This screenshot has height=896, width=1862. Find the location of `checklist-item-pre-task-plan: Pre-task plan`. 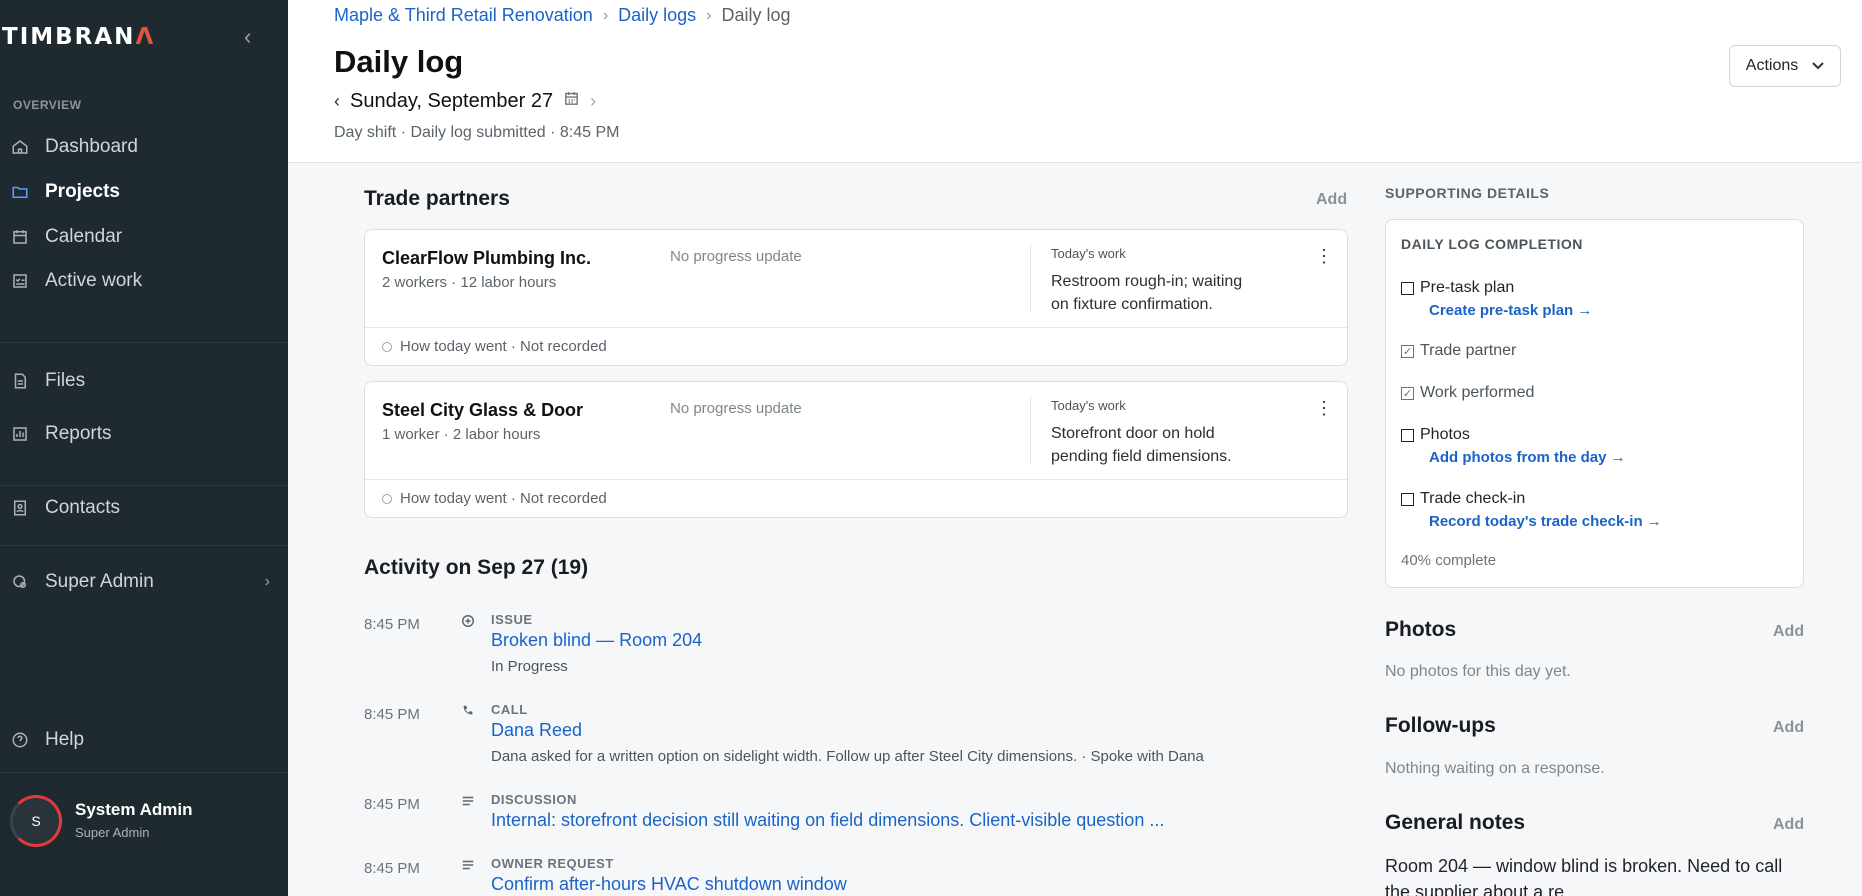

checklist-item-pre-task-plan: Pre-task plan is located at coordinates (1457, 288).